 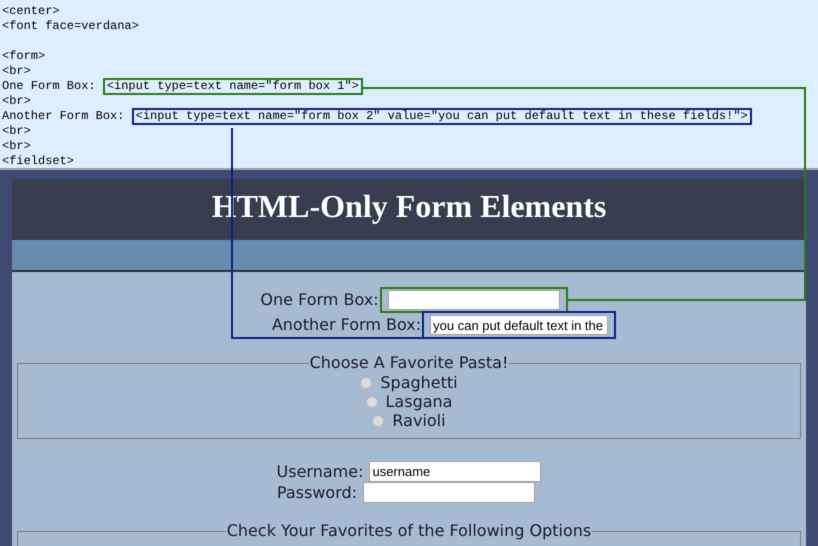 I want to click on code-callout: <input type=text name="form box 2" value="you can put default text in these fields!">, so click(x=442, y=116).